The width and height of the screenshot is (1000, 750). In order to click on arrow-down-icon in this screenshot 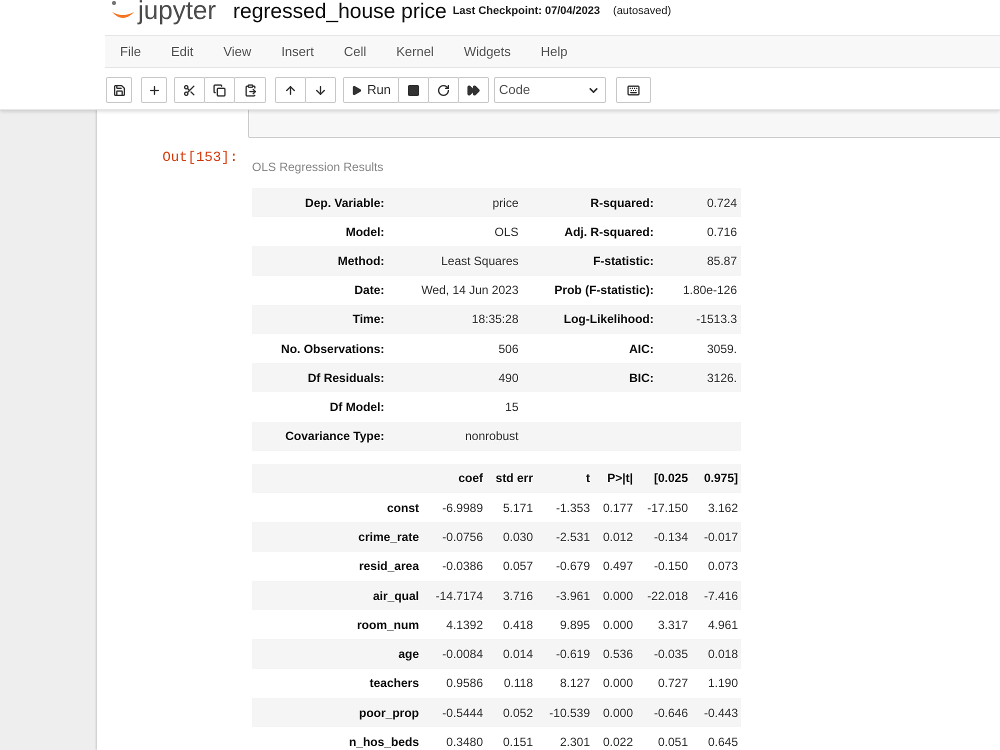, I will do `click(320, 90)`.